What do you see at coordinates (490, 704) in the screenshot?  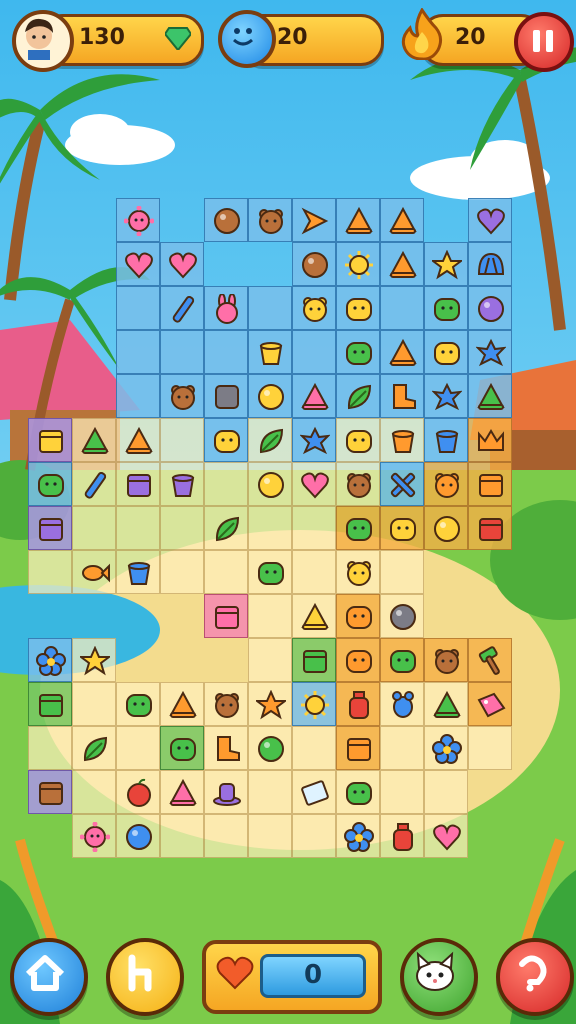 I see `tile-pink-tag` at bounding box center [490, 704].